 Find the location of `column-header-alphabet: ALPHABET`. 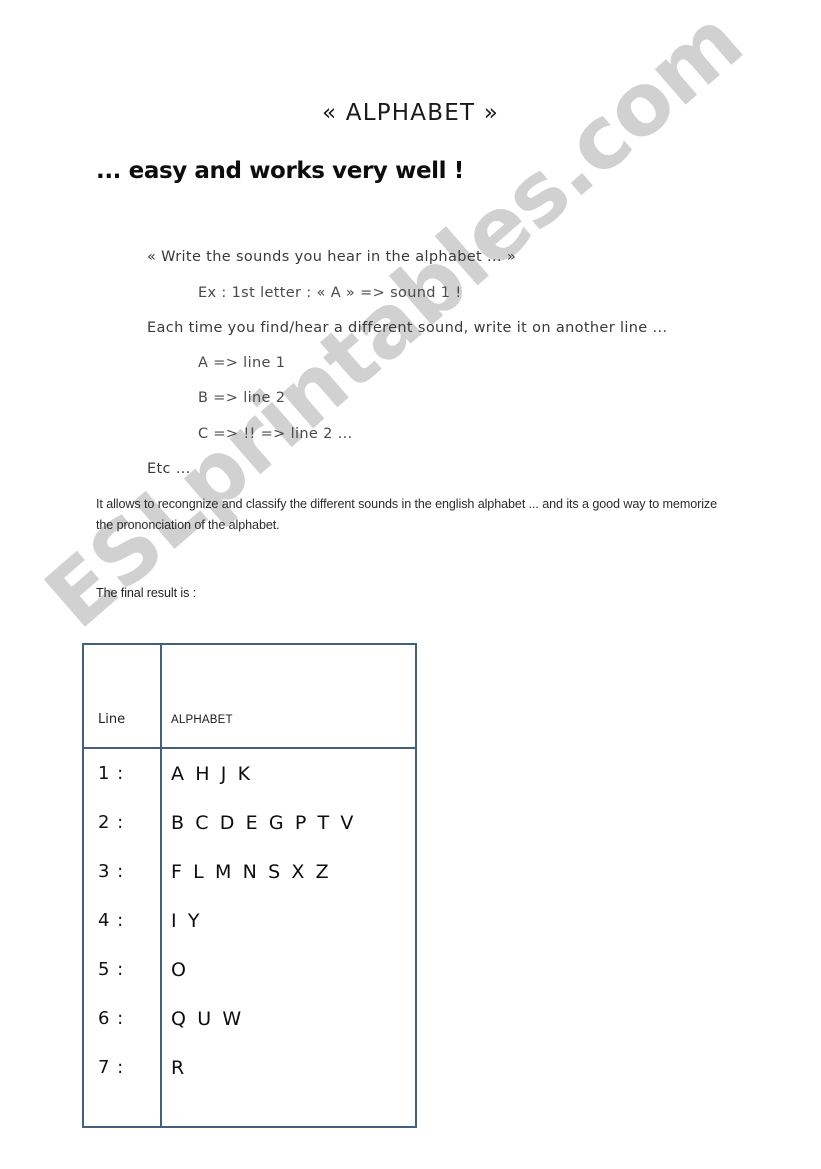

column-header-alphabet: ALPHABET is located at coordinates (288, 696).